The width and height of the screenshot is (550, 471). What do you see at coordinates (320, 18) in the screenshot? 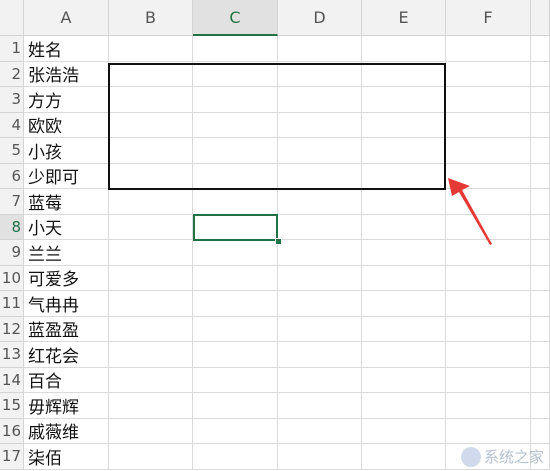
I see `column-header-d: D` at bounding box center [320, 18].